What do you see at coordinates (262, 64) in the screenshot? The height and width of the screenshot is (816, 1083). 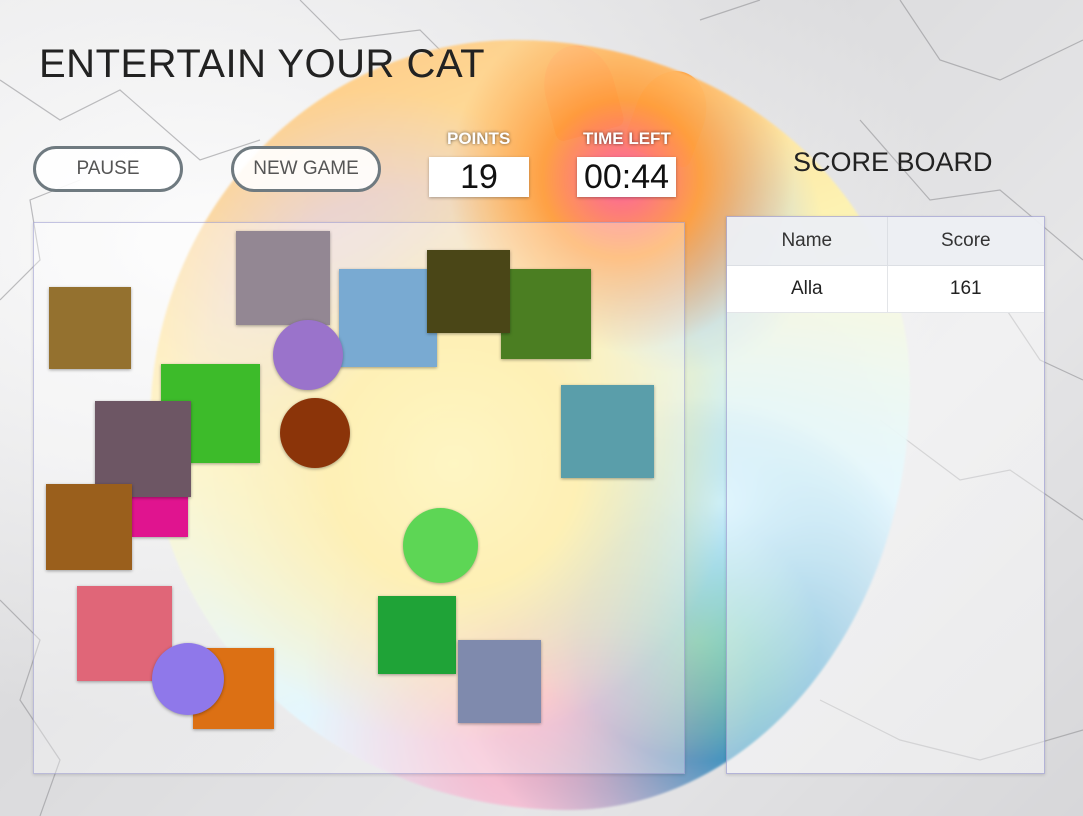 I see `page-title: ENTERTAIN YOUR CAT` at bounding box center [262, 64].